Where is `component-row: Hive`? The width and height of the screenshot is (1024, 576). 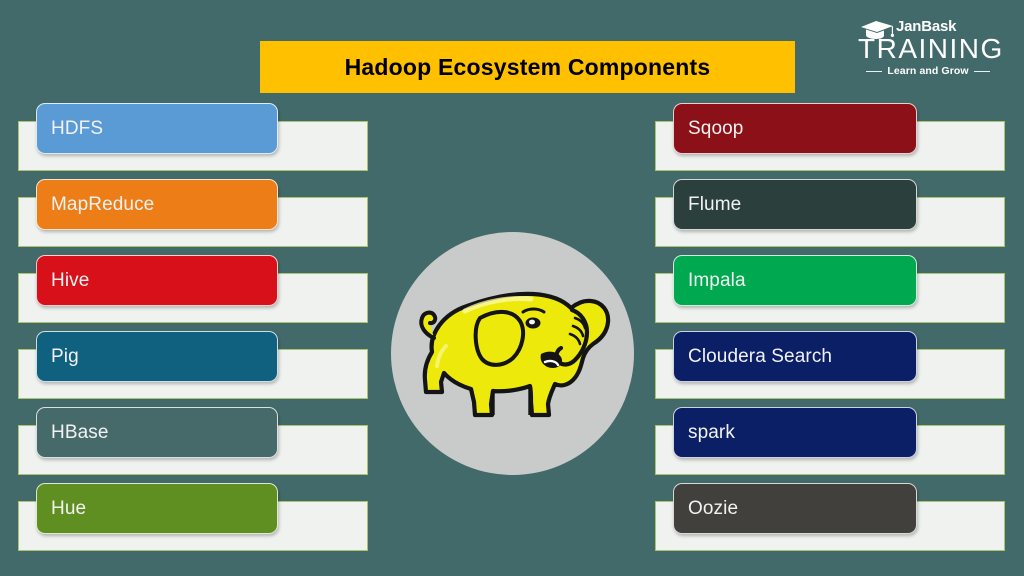 component-row: Hive is located at coordinates (193, 291).